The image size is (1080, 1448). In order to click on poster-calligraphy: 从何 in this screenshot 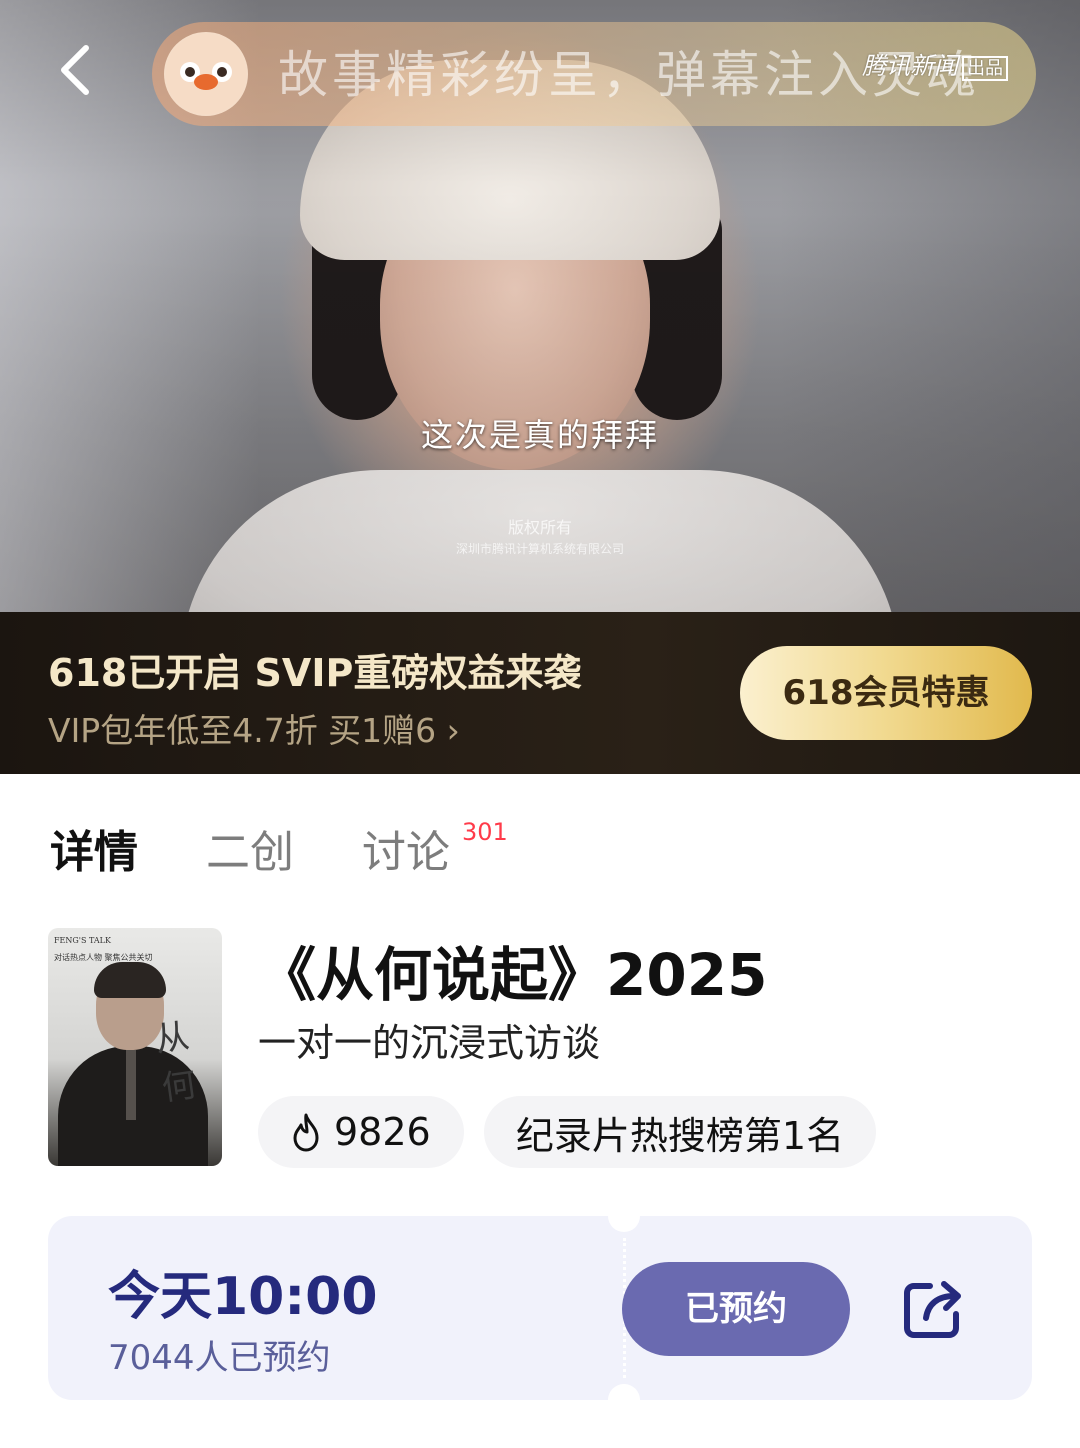, I will do `click(175, 1062)`.